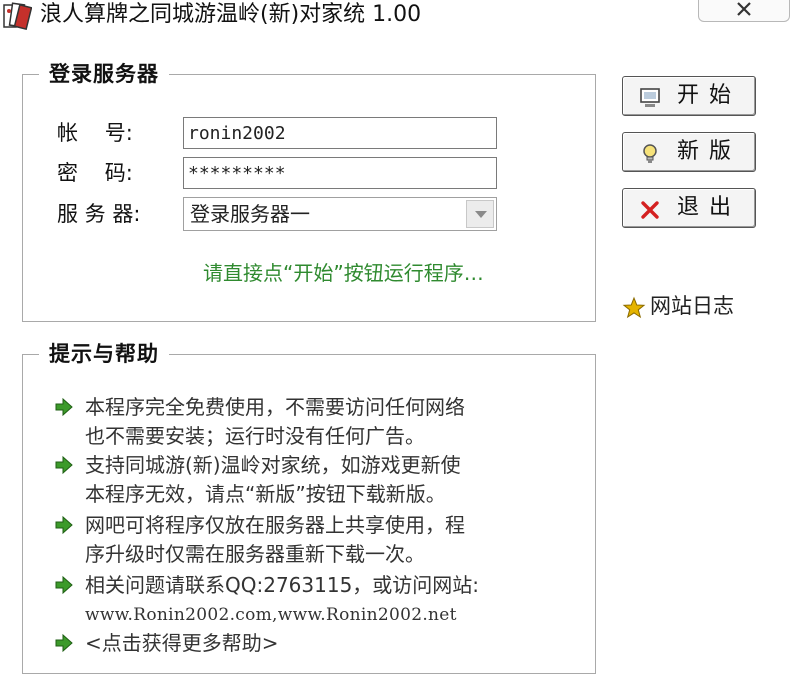 Image resolution: width=796 pixels, height=674 pixels. I want to click on help-text-line: 也不需要安装；运行时没有任何广告。, so click(255, 436).